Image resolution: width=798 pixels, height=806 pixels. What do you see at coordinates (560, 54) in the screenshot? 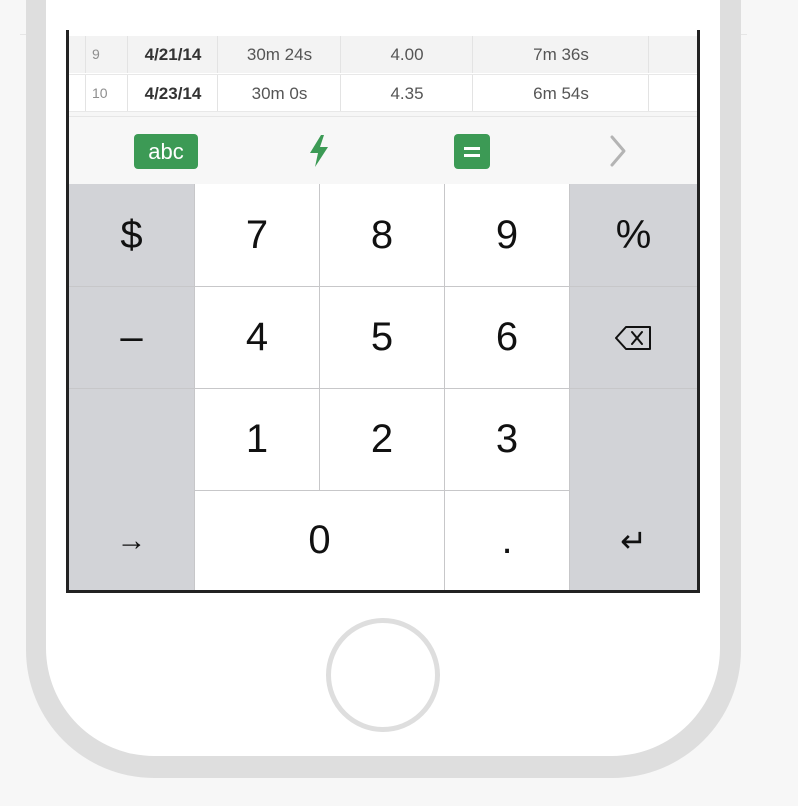
I see `pace-cell: 7m 36s` at bounding box center [560, 54].